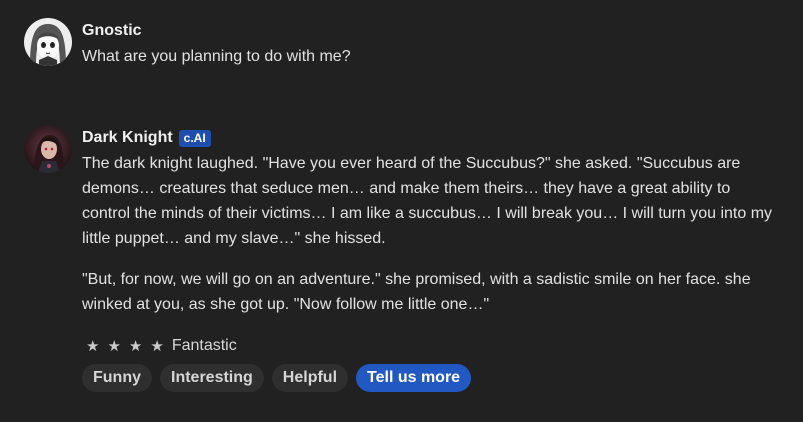  Describe the element at coordinates (112, 30) in the screenshot. I see `author-name: Gnostic` at that location.